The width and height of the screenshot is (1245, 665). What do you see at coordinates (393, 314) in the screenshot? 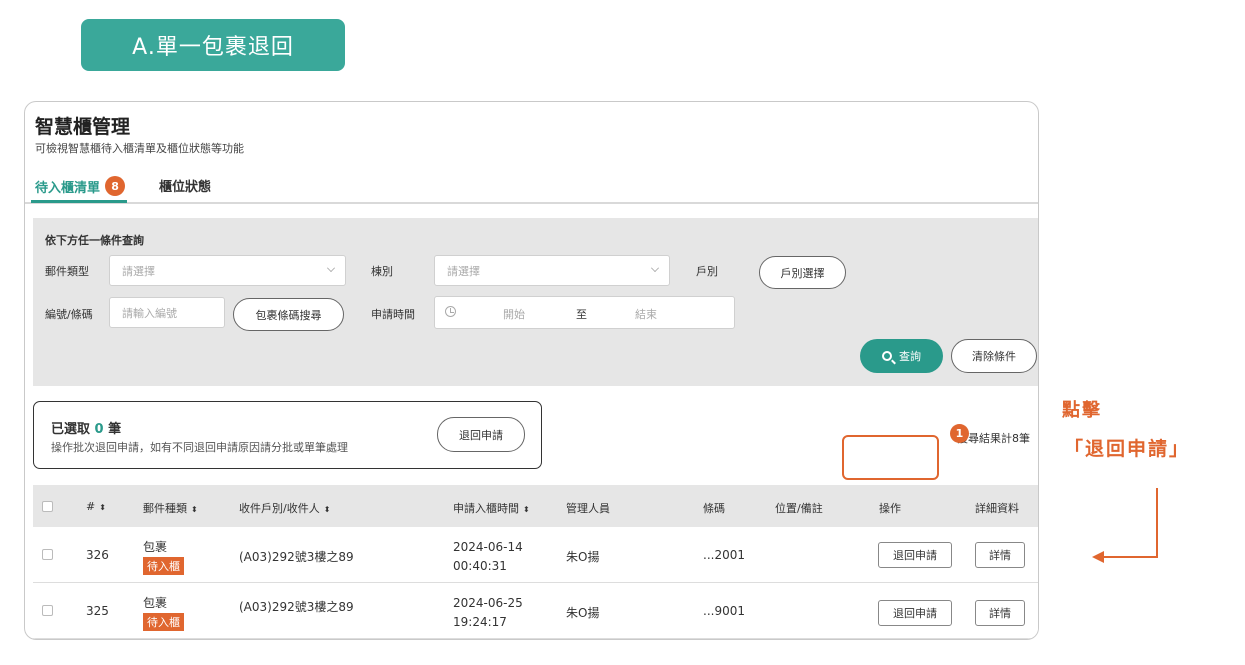
I see `apply-time-label: 申請時間` at bounding box center [393, 314].